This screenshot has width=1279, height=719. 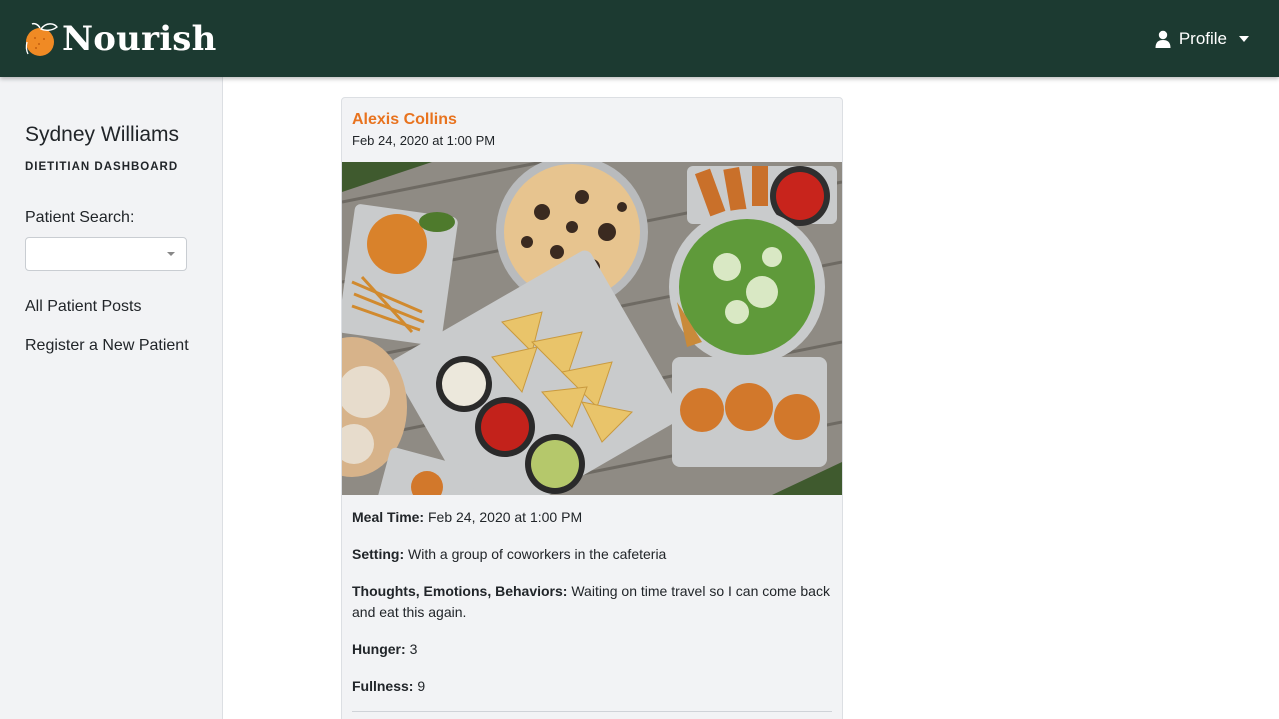 I want to click on profile-dropdown: Profile, so click(x=1202, y=39).